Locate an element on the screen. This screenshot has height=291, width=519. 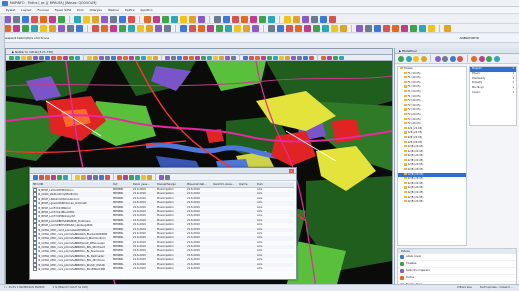
column-header: Mtm MR is located at coordinates (72, 184).